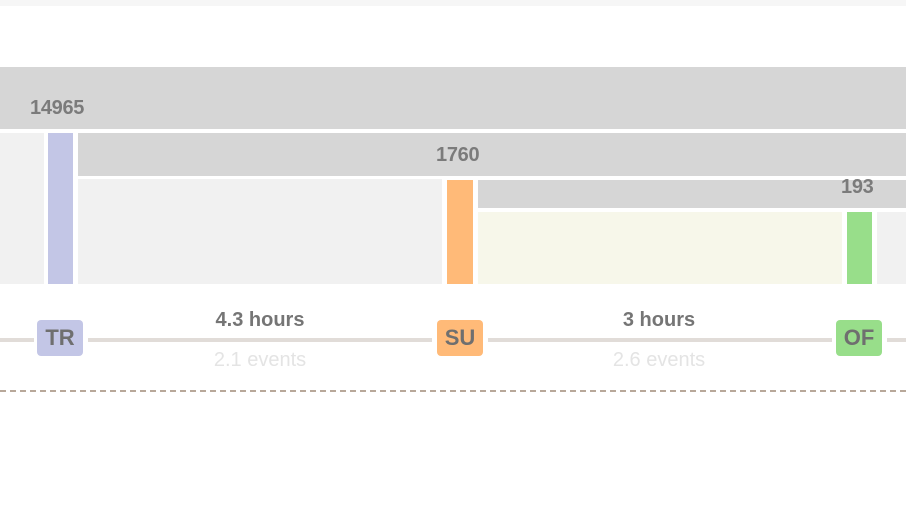  What do you see at coordinates (22, 208) in the screenshot?
I see `funnel-area-left` at bounding box center [22, 208].